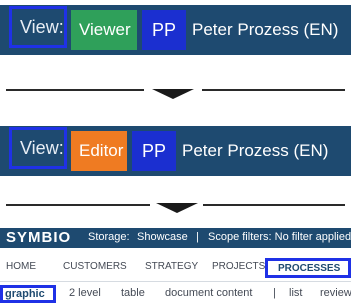  I want to click on editor-mode-button: Editor, so click(99, 151).